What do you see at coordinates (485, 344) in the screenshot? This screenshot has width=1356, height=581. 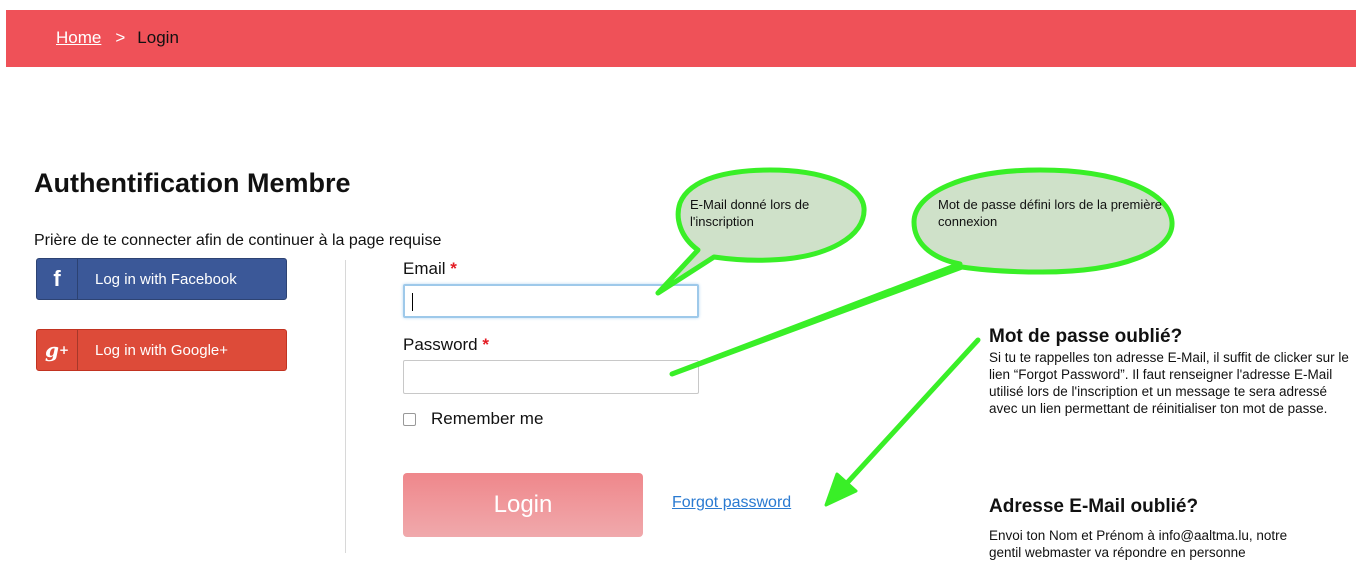 I see `password-required-mark: *` at bounding box center [485, 344].